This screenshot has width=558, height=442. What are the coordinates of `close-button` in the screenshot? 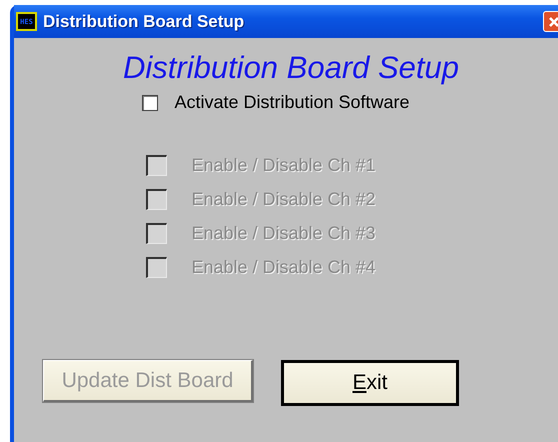 It's located at (550, 21).